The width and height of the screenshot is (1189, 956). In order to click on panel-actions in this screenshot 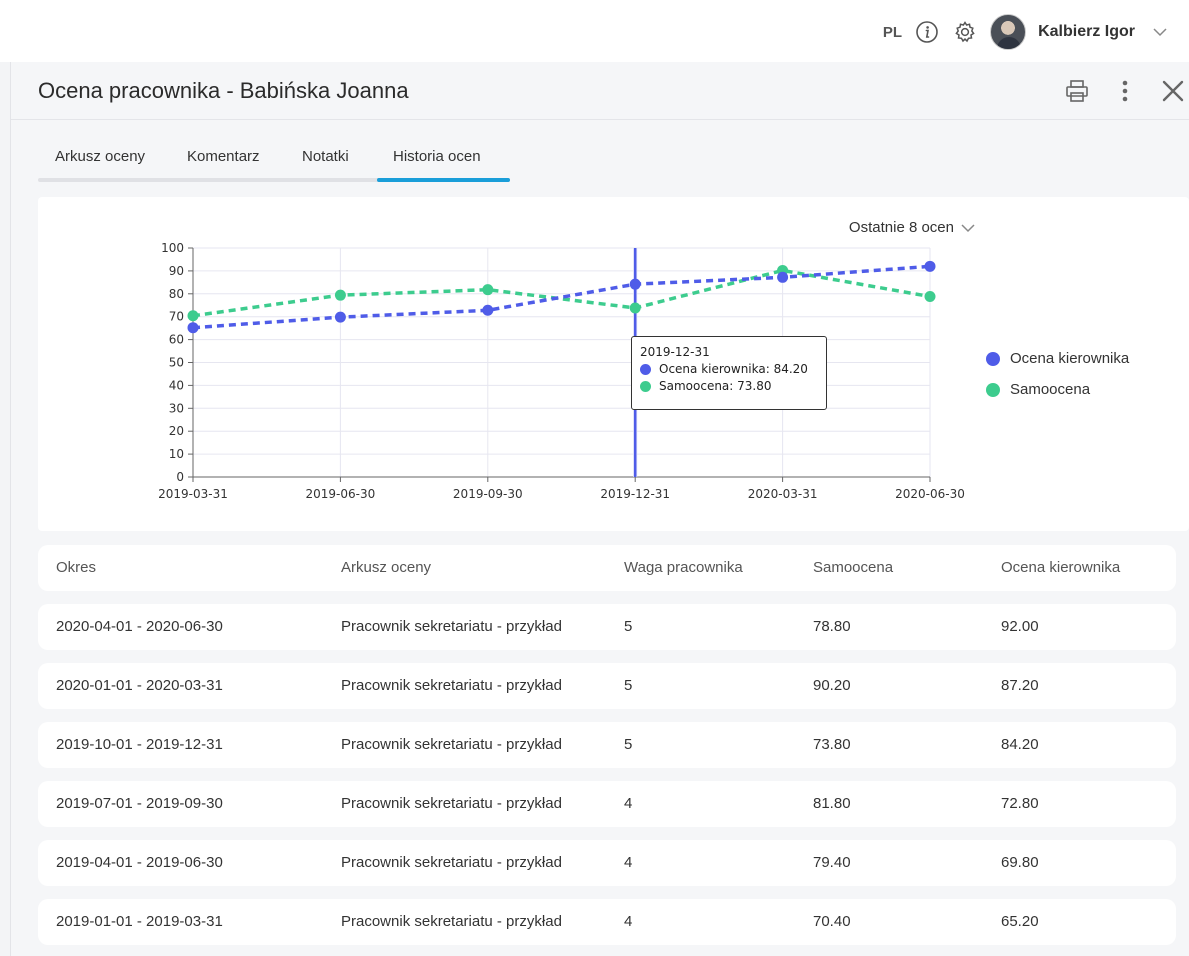, I will do `click(1124, 91)`.